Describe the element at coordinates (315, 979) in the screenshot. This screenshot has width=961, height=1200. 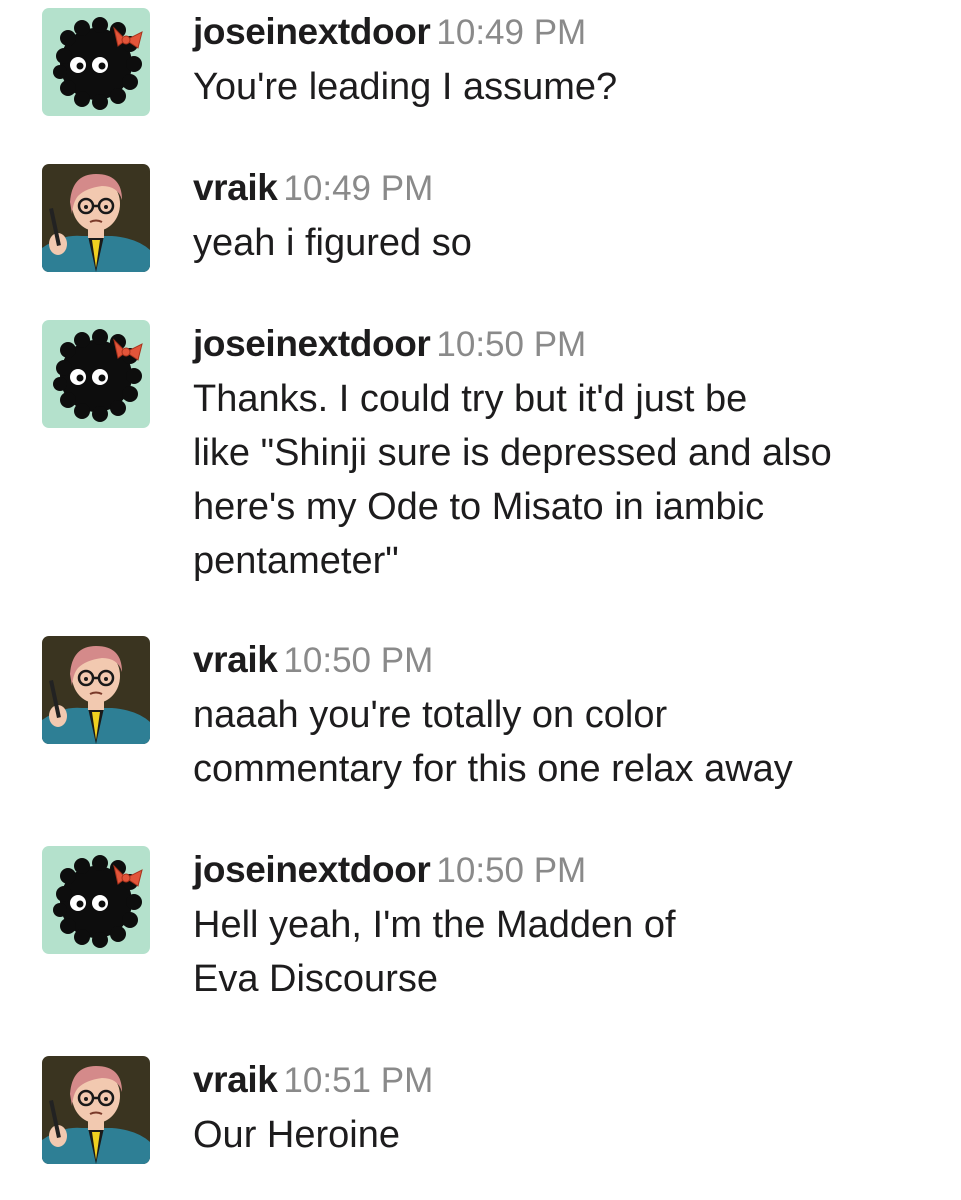
I see `message-line: Eva Discourse` at that location.